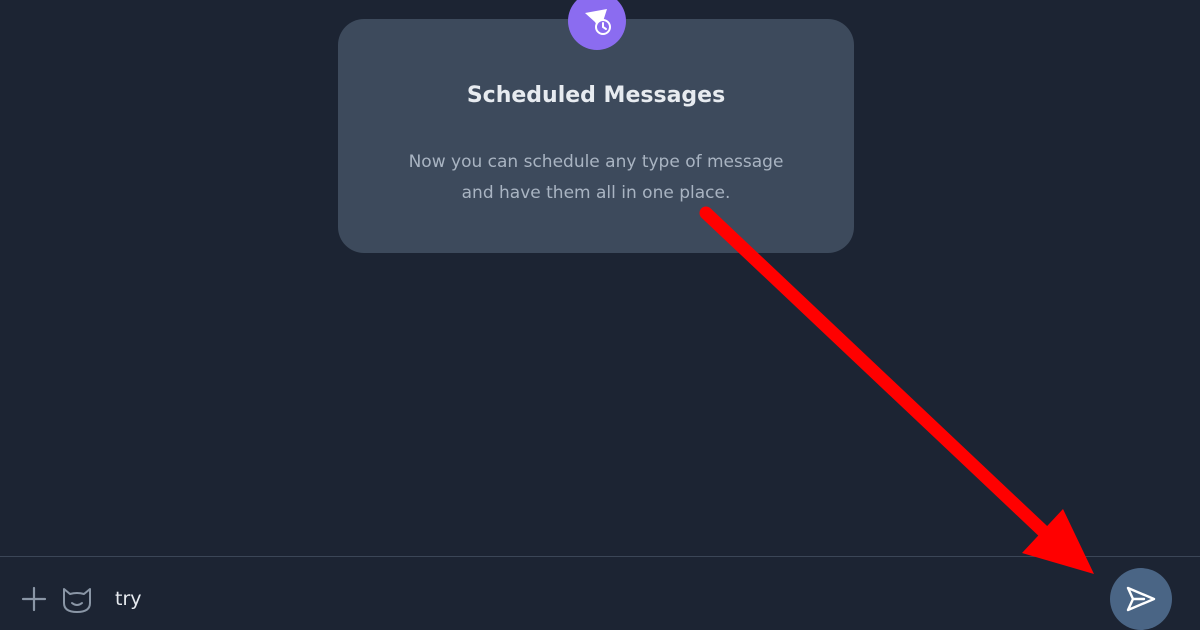  What do you see at coordinates (34, 599) in the screenshot?
I see `plus-icon` at bounding box center [34, 599].